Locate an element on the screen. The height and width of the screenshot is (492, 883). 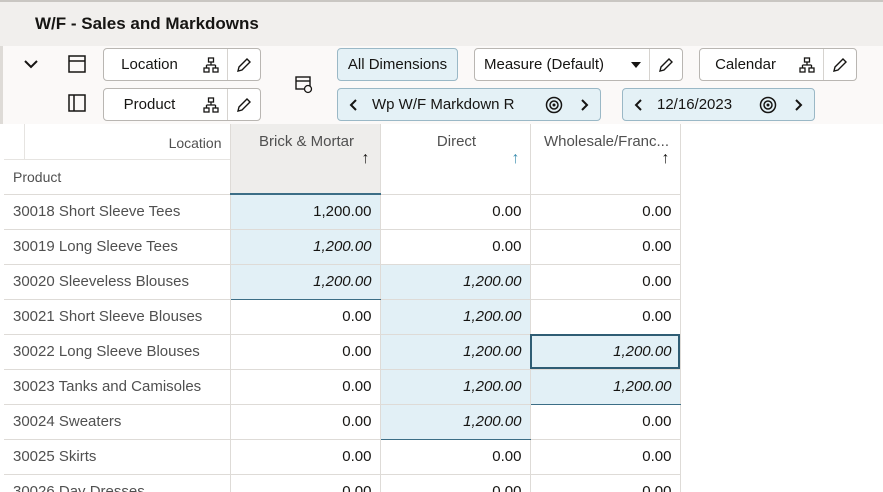
measure-label: Measure (Default) is located at coordinates (544, 64).